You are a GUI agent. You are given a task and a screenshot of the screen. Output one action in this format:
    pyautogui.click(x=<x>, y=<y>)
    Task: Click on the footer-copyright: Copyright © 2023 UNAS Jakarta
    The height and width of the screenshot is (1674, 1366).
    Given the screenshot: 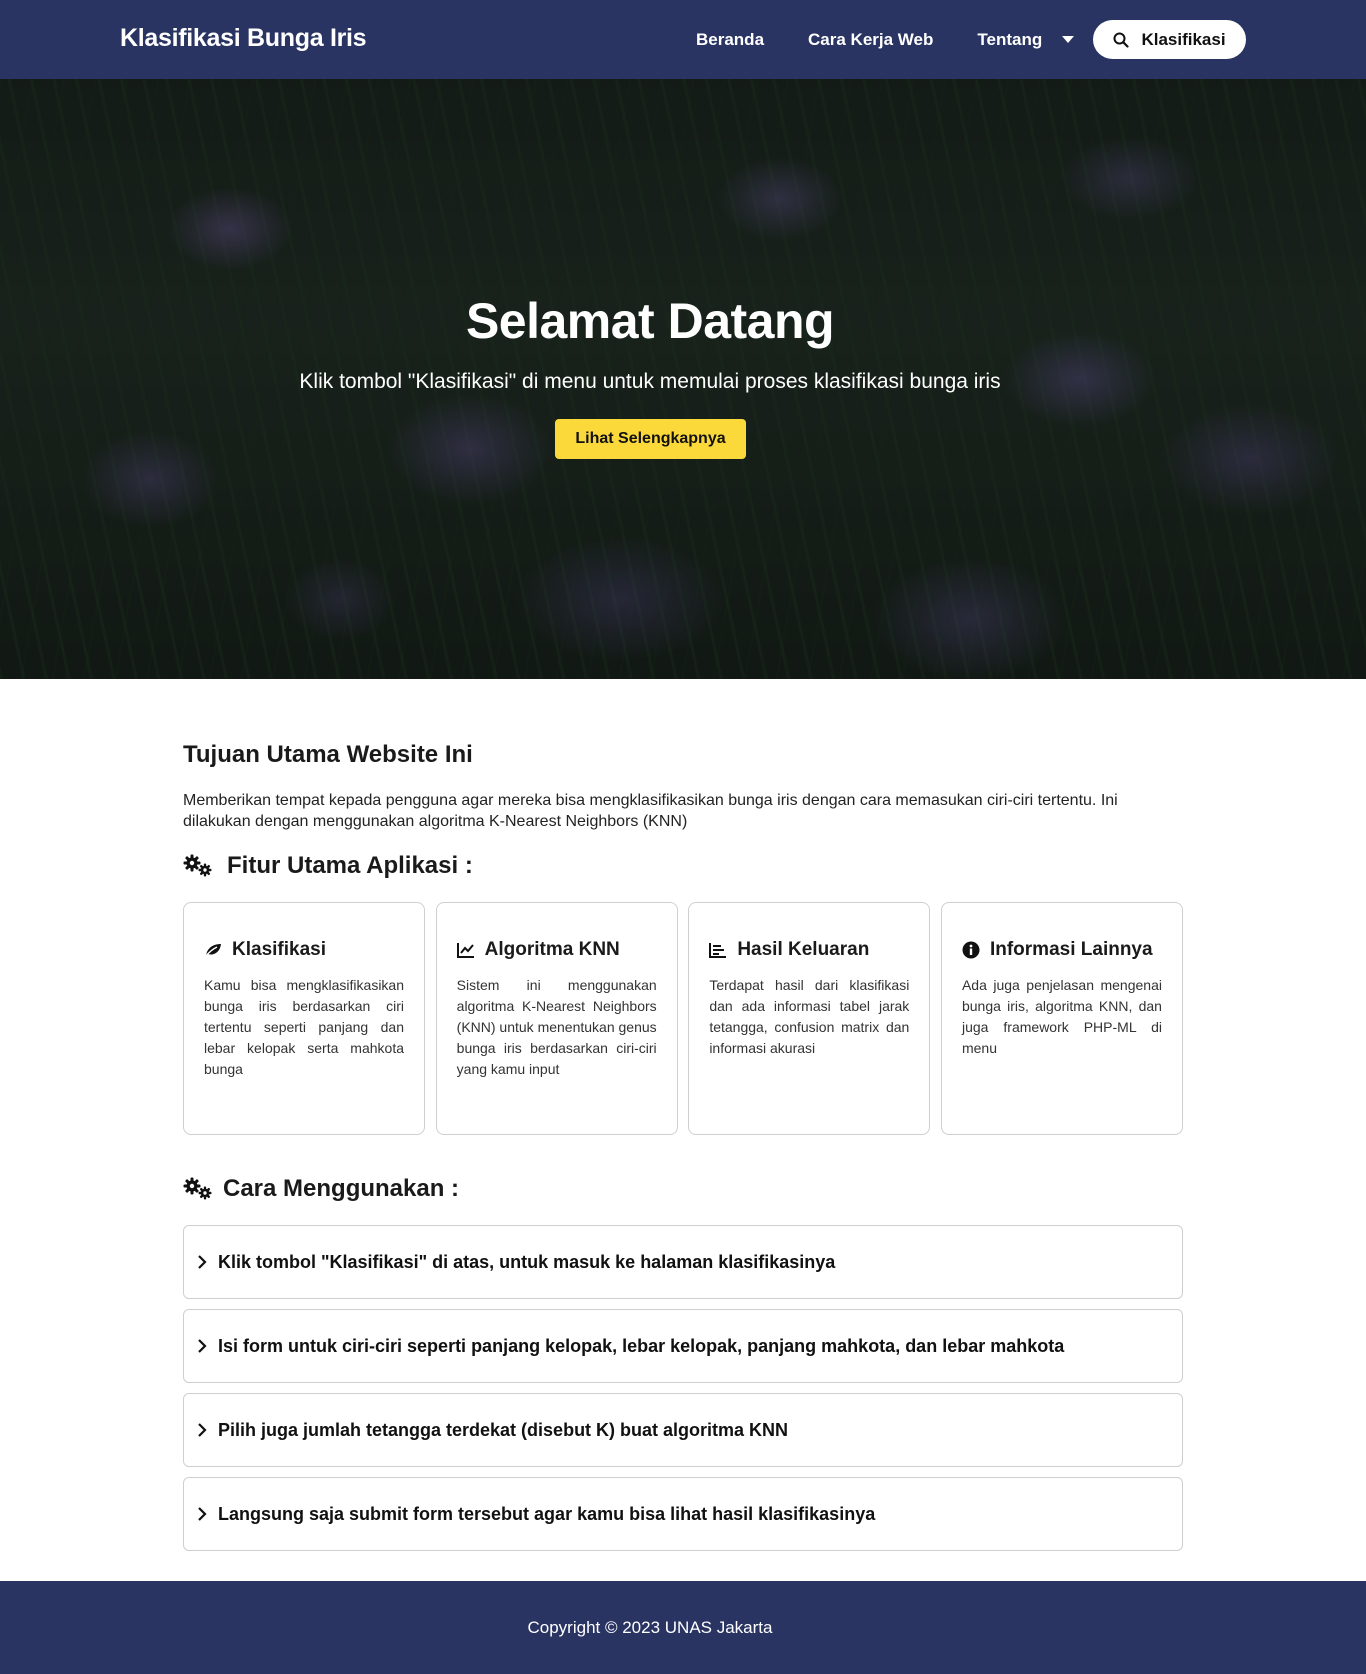 What is the action you would take?
    pyautogui.click(x=650, y=1627)
    